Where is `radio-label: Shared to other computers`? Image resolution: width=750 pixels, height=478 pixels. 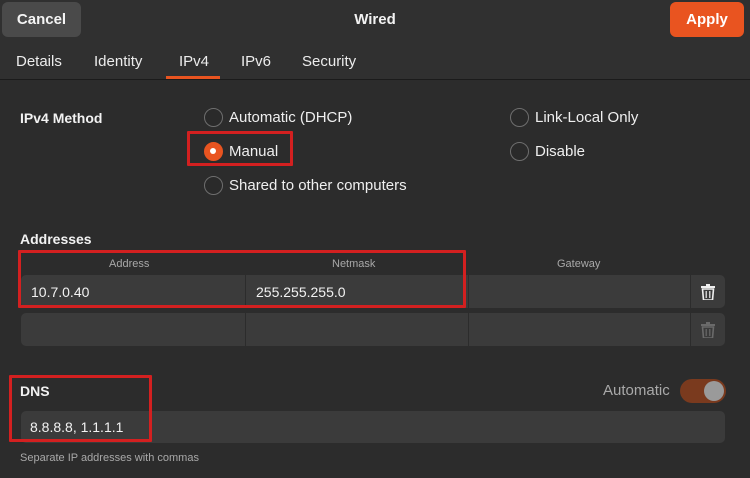
radio-label: Shared to other computers is located at coordinates (318, 185).